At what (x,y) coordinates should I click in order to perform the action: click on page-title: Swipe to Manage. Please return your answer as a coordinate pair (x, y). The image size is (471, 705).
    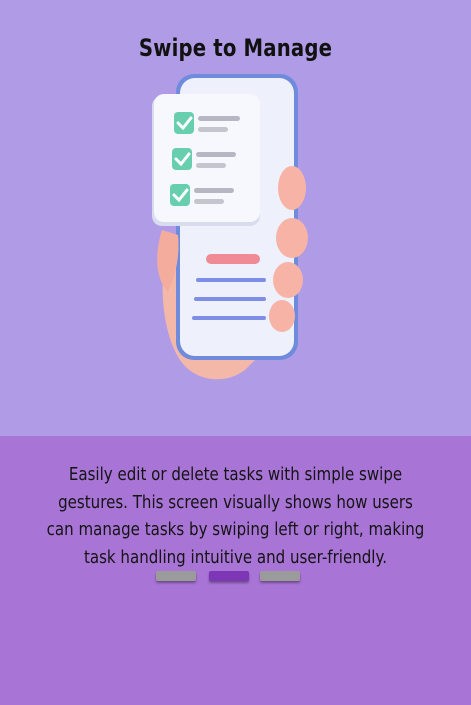
    Looking at the image, I should click on (235, 48).